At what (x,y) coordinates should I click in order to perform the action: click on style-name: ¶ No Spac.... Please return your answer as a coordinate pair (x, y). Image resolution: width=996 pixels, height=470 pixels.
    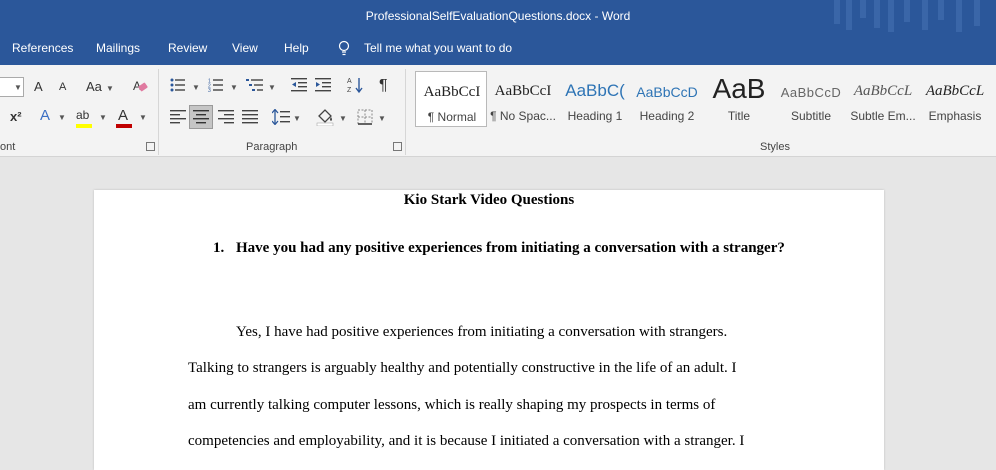
    Looking at the image, I should click on (523, 116).